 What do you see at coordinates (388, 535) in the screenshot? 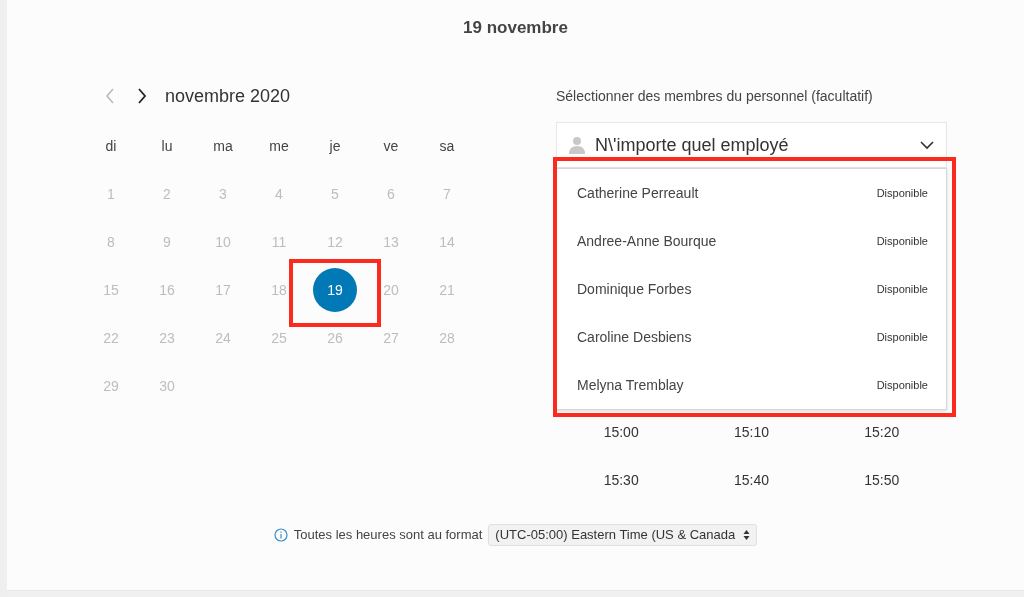
I see `timezone-label: Toutes les heures sont au format` at bounding box center [388, 535].